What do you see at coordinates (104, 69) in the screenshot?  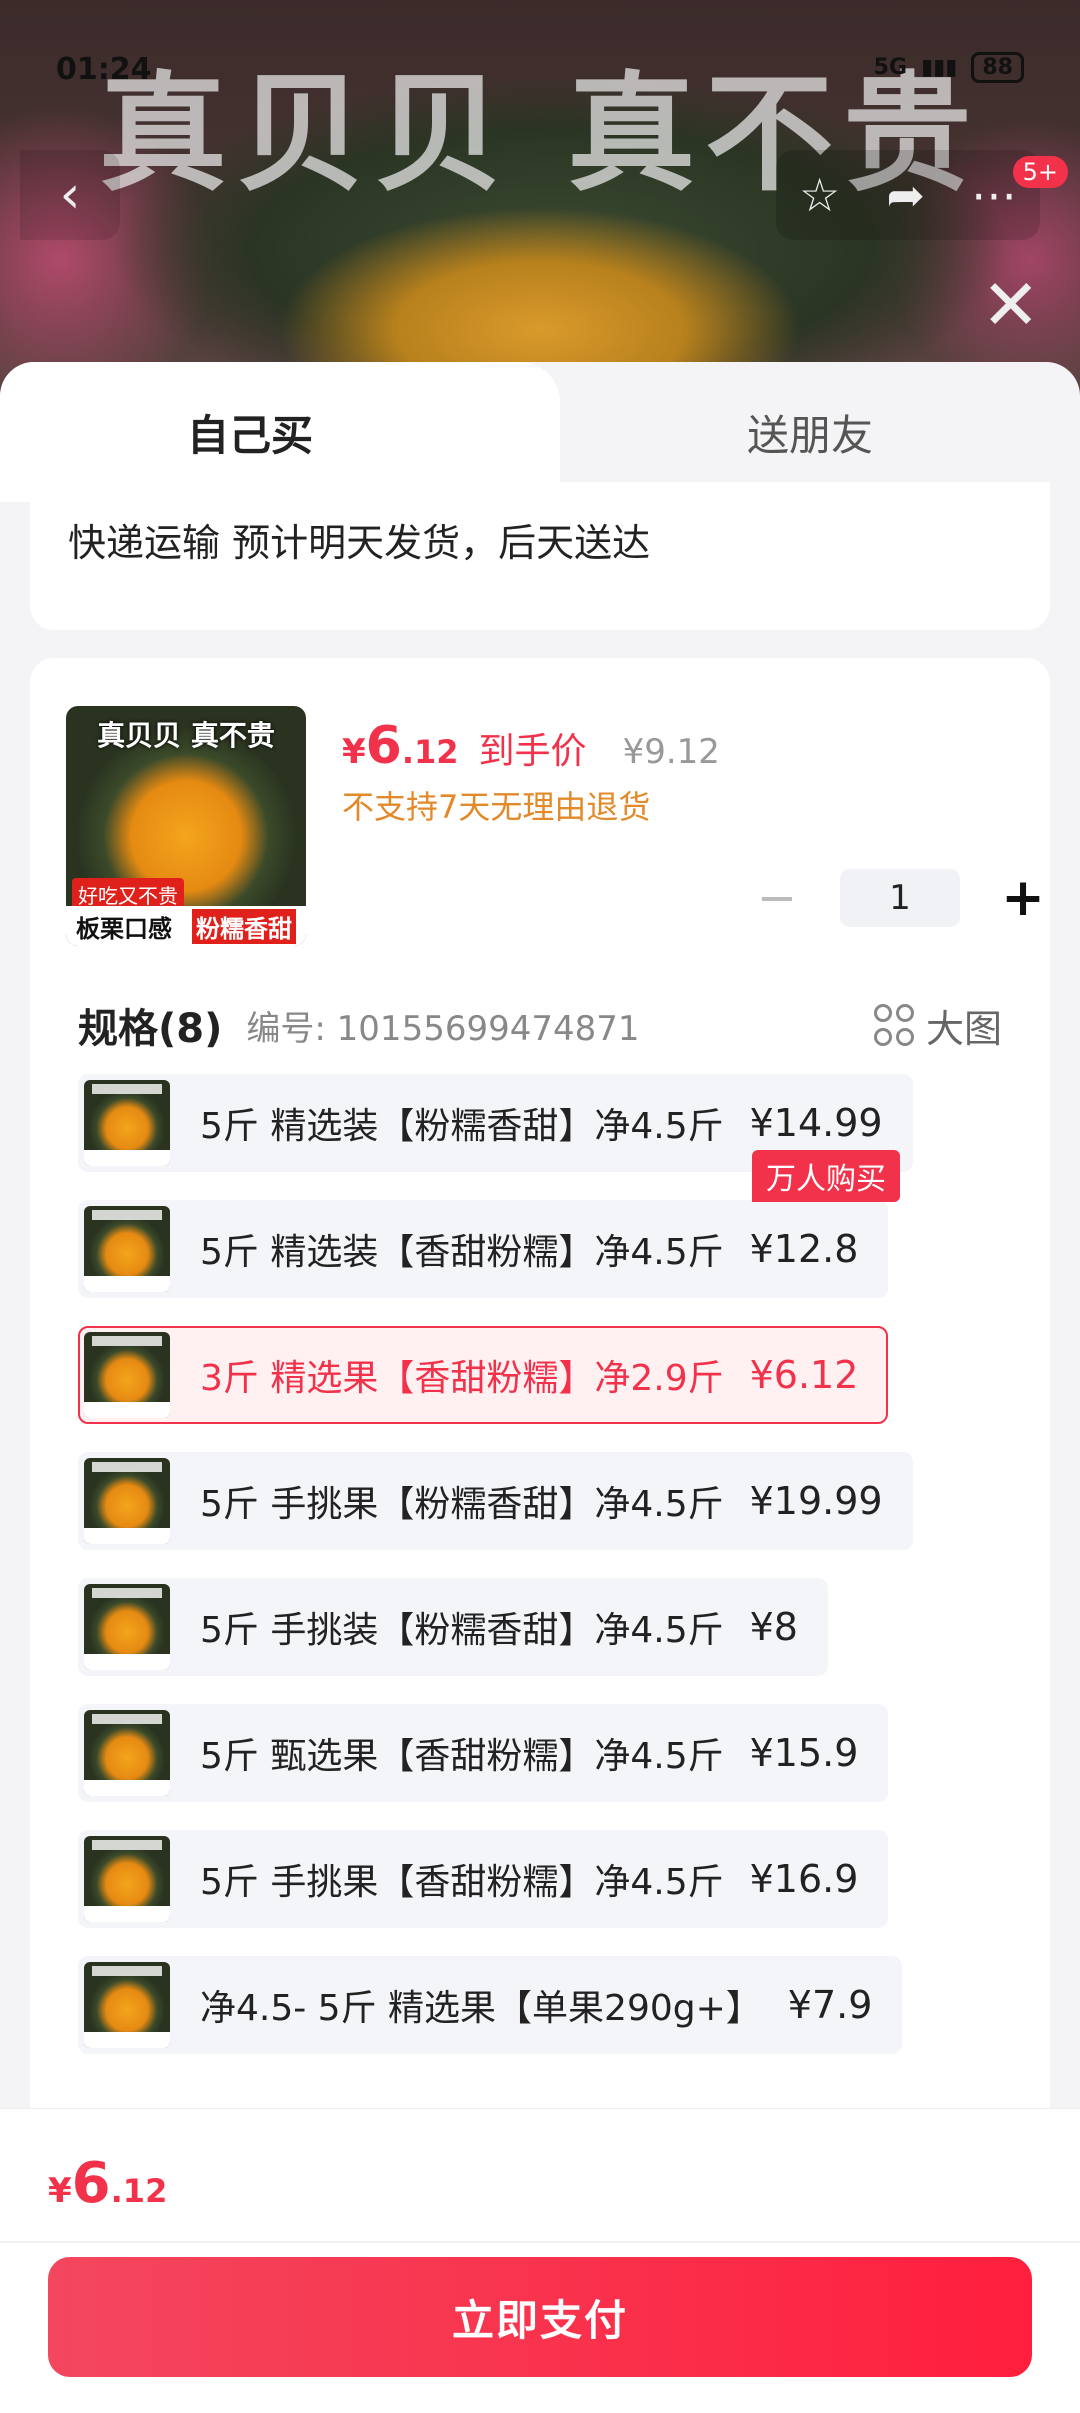 I see `status-time: 01:24` at bounding box center [104, 69].